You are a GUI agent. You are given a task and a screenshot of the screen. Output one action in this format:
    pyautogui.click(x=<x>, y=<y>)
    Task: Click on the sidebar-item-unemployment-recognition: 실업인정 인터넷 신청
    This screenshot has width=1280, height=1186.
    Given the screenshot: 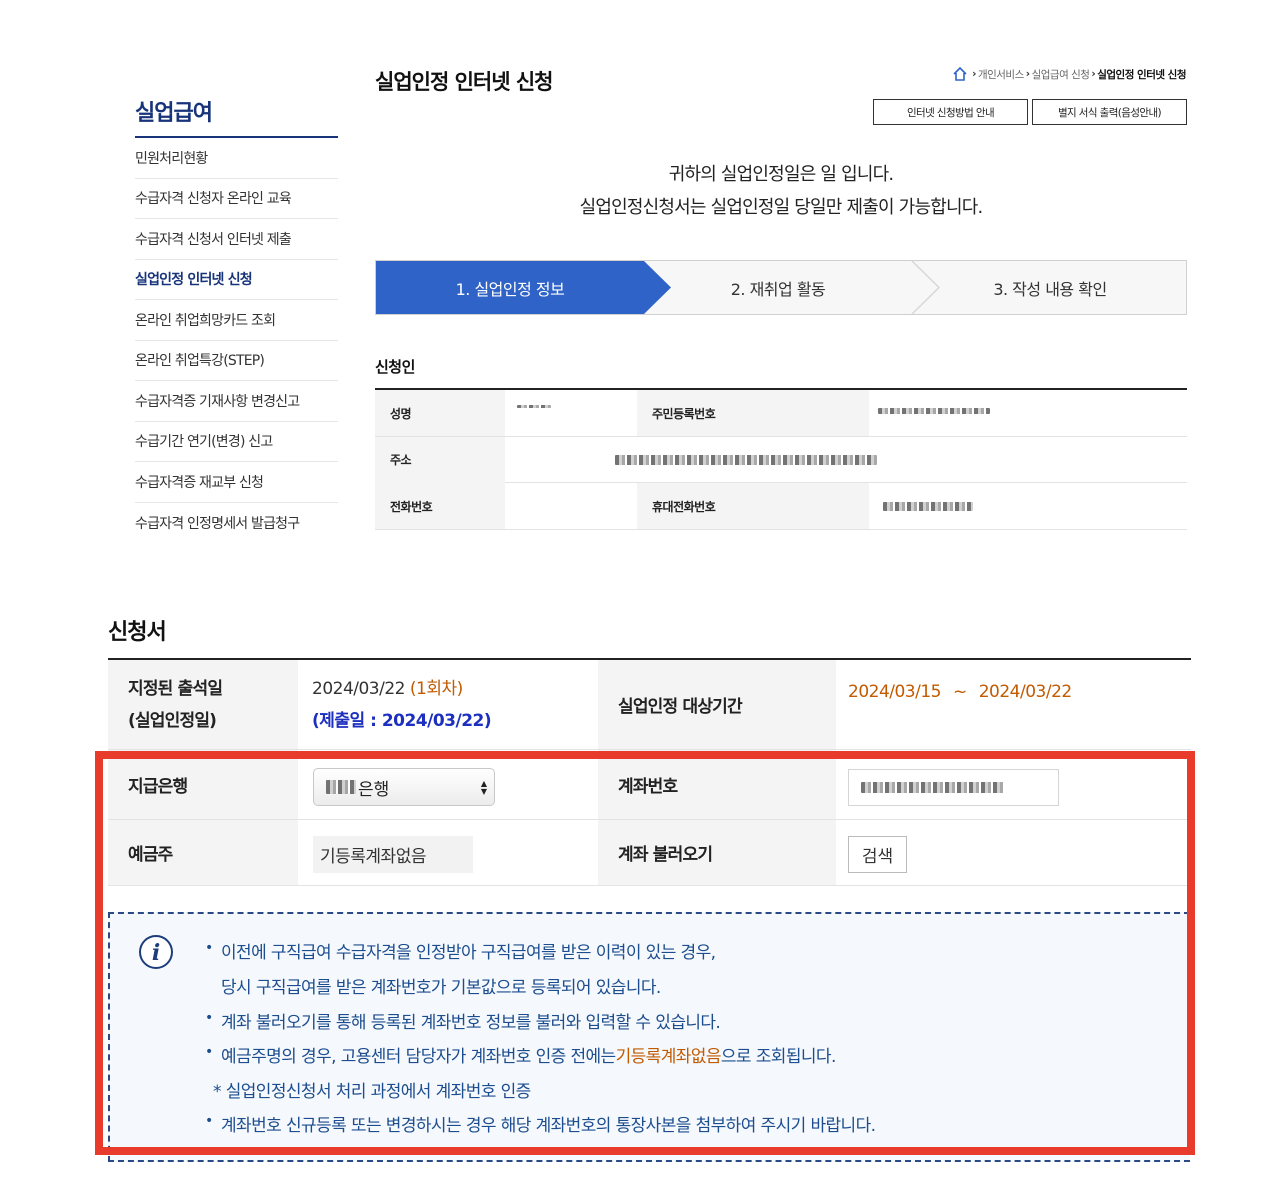 What is the action you would take?
    pyautogui.click(x=236, y=280)
    